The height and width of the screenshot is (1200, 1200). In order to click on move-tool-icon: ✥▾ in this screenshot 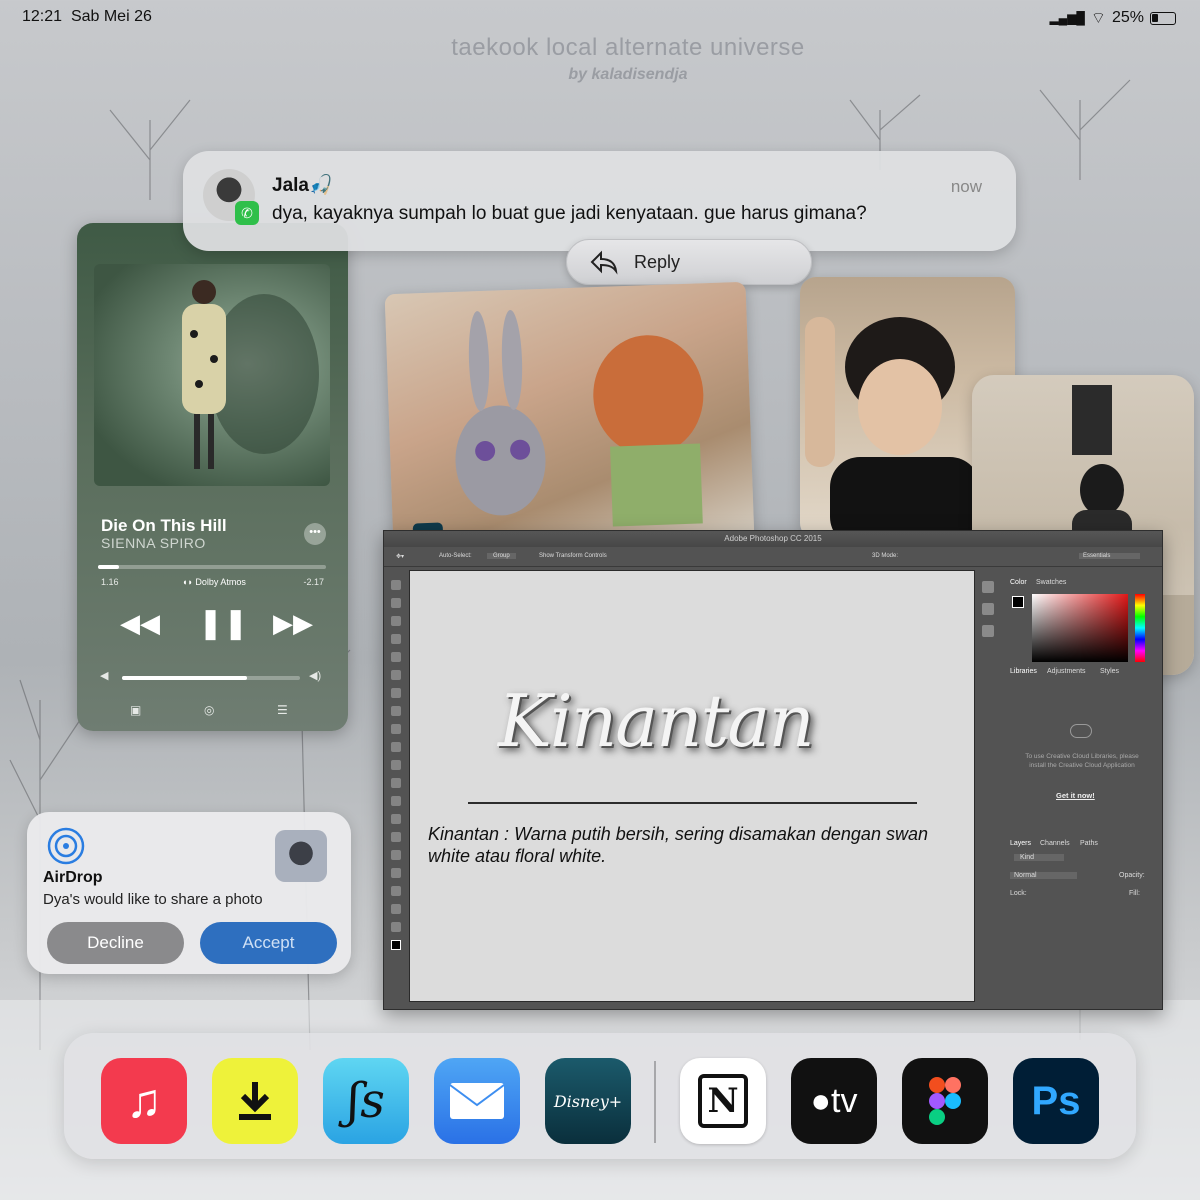, I will do `click(400, 556)`.